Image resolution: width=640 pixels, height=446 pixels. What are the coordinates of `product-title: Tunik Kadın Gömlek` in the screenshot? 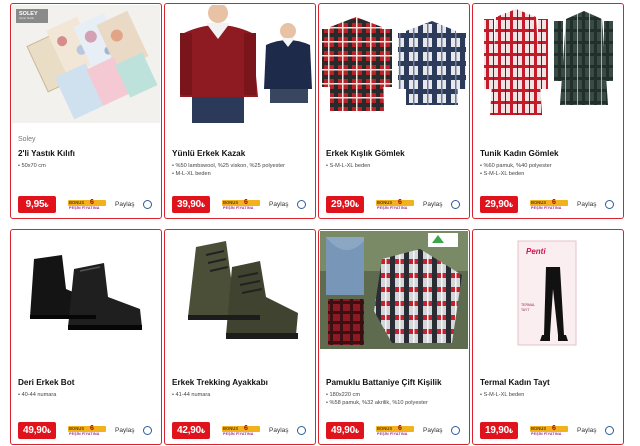 It's located at (519, 153).